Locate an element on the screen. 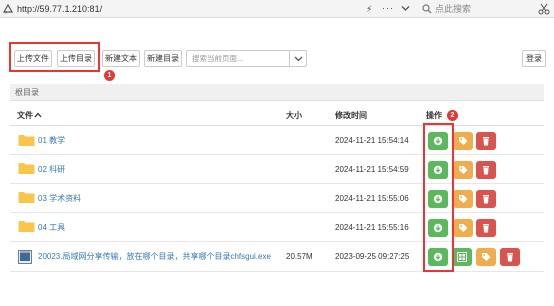 This screenshot has height=306, width=554. new-directory-button: 新建目录 is located at coordinates (163, 58).